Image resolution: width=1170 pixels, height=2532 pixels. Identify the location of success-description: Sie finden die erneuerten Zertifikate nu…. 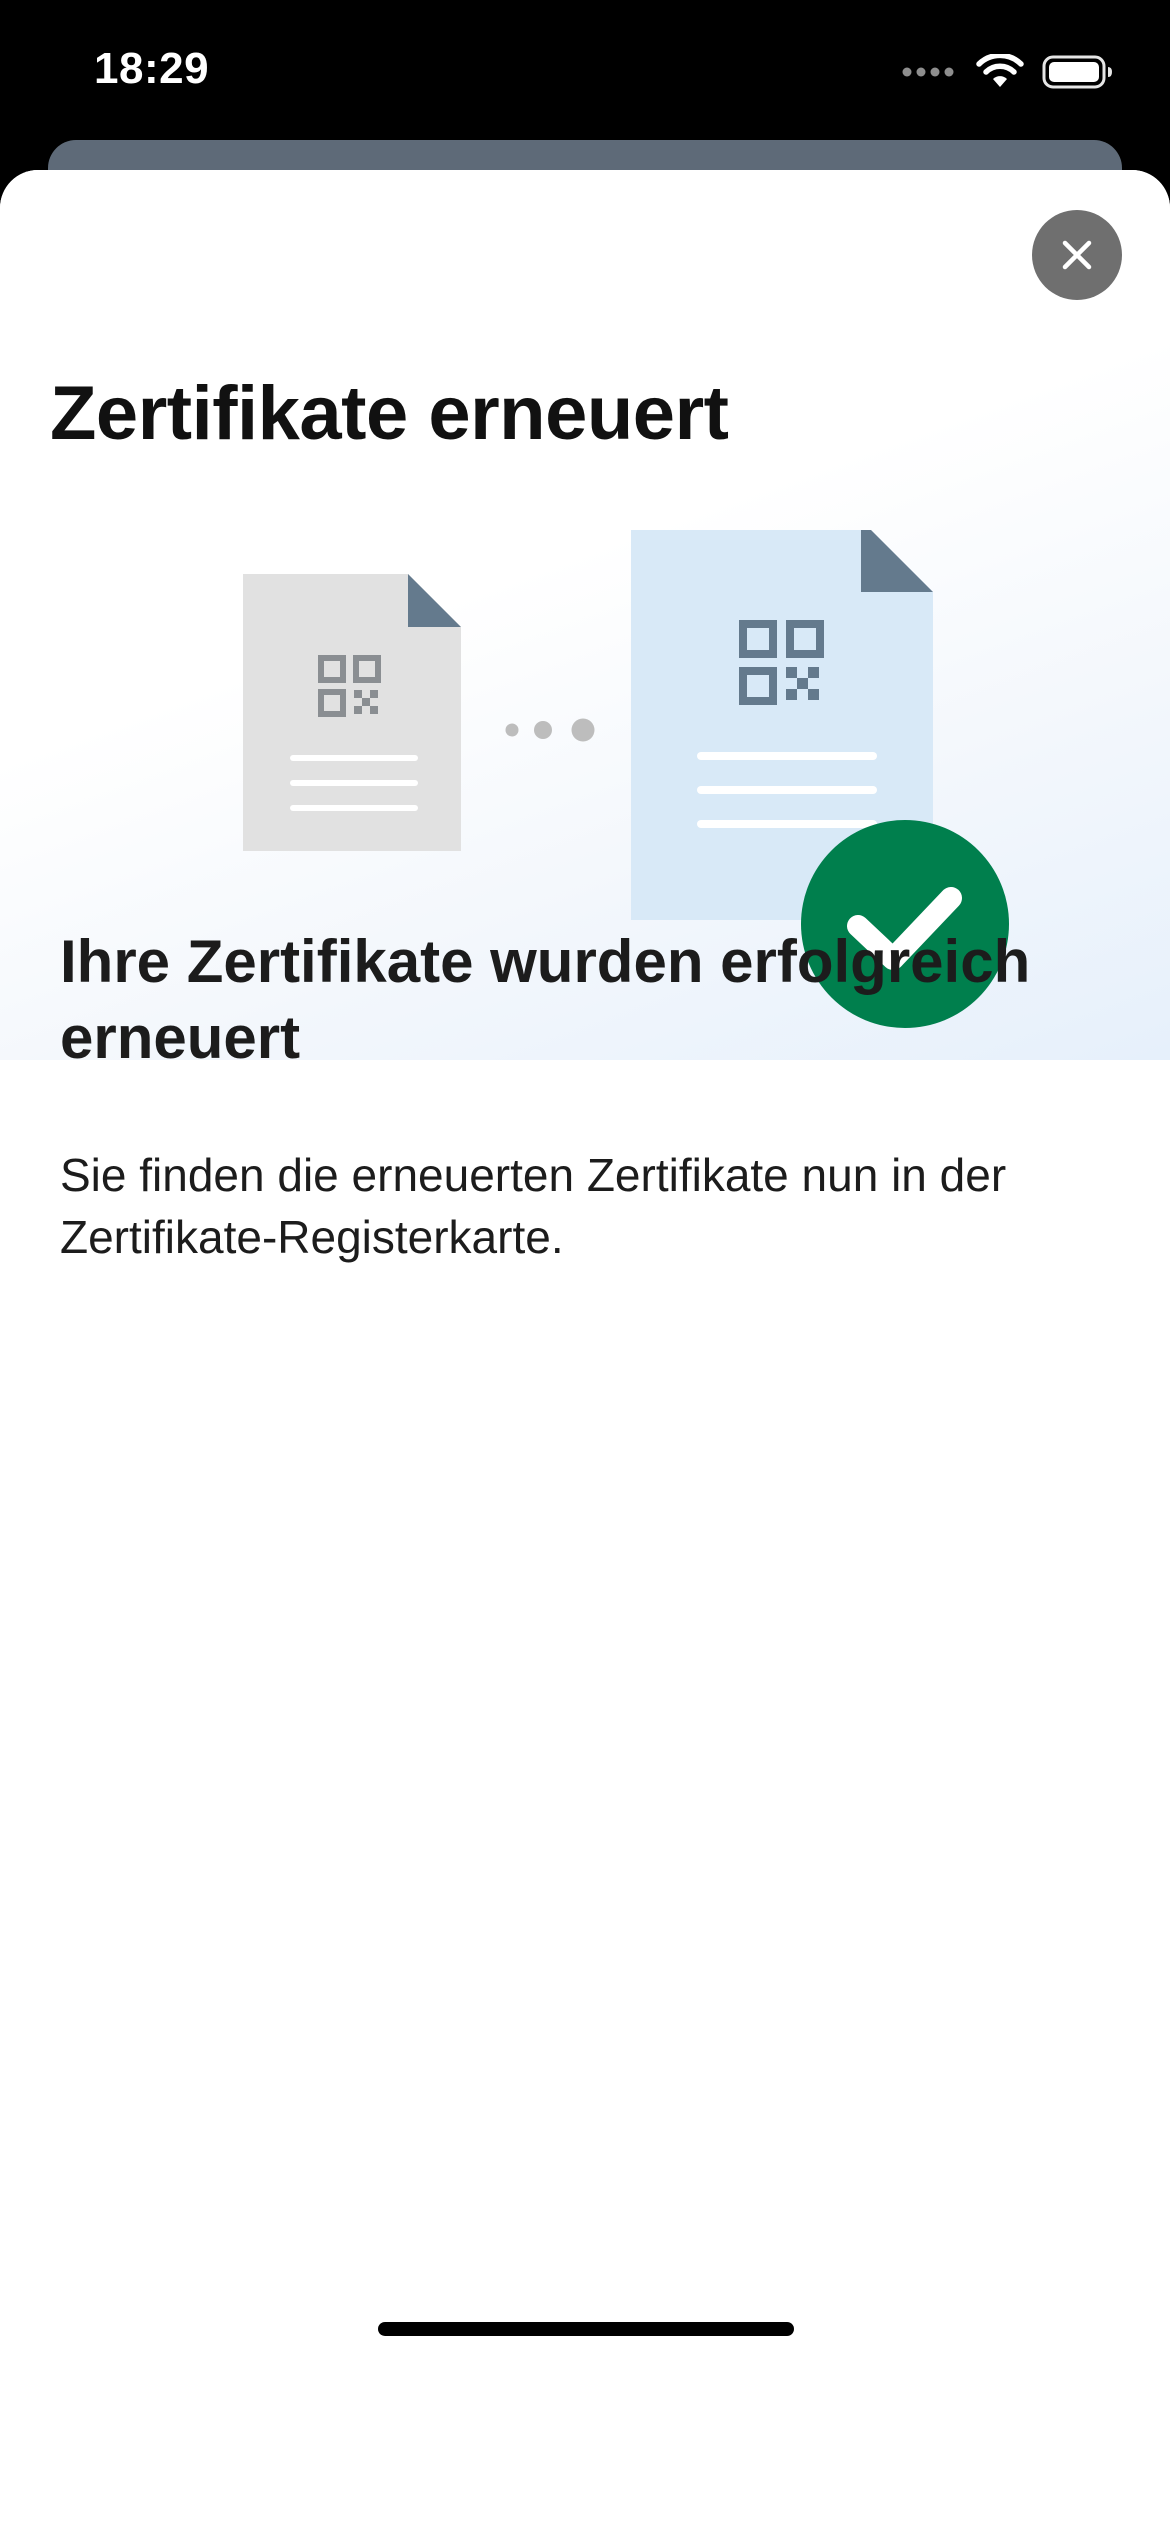
(533, 1206).